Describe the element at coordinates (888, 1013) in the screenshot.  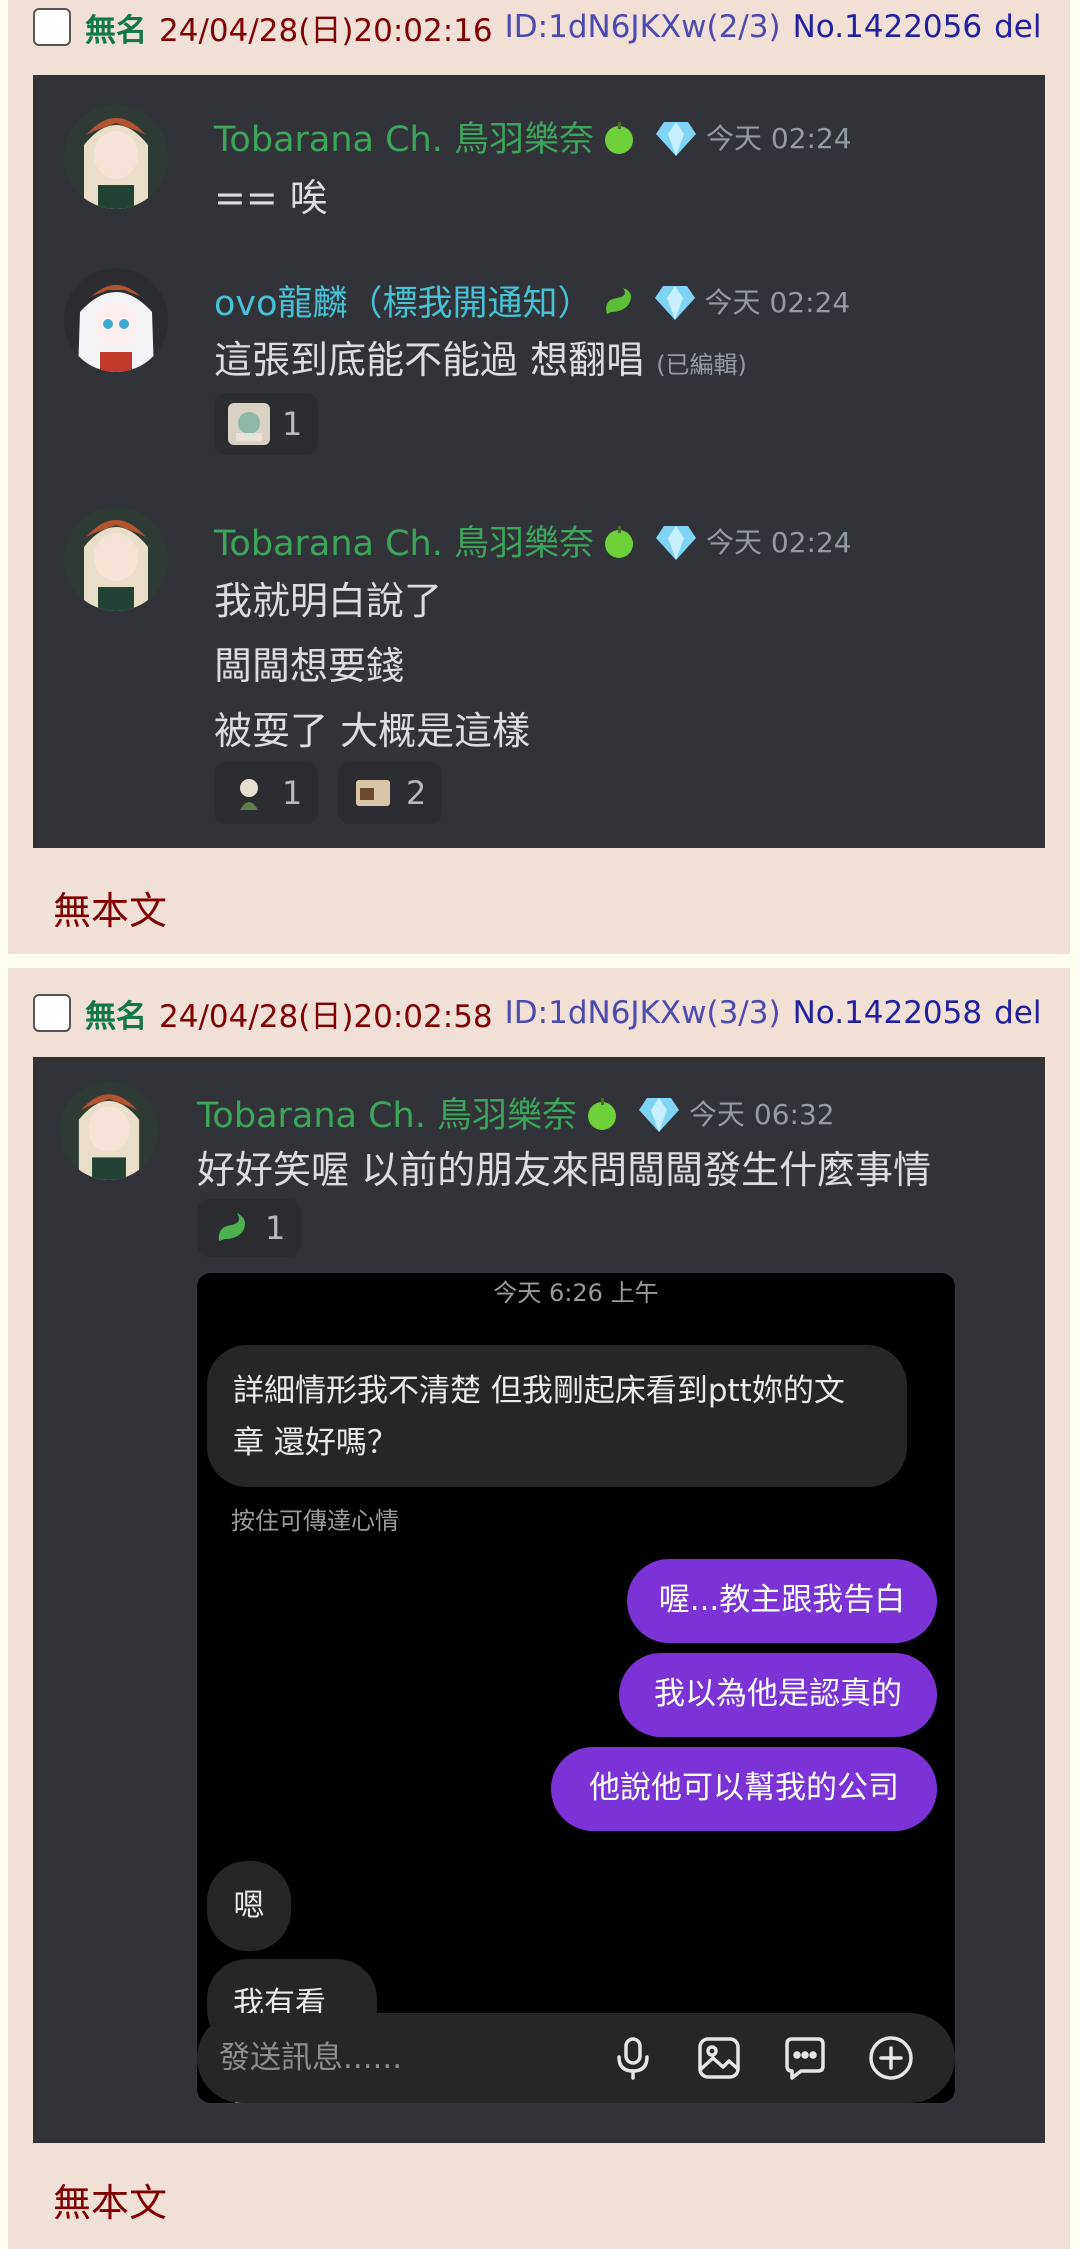
I see `post-number-link: No.1422058` at that location.